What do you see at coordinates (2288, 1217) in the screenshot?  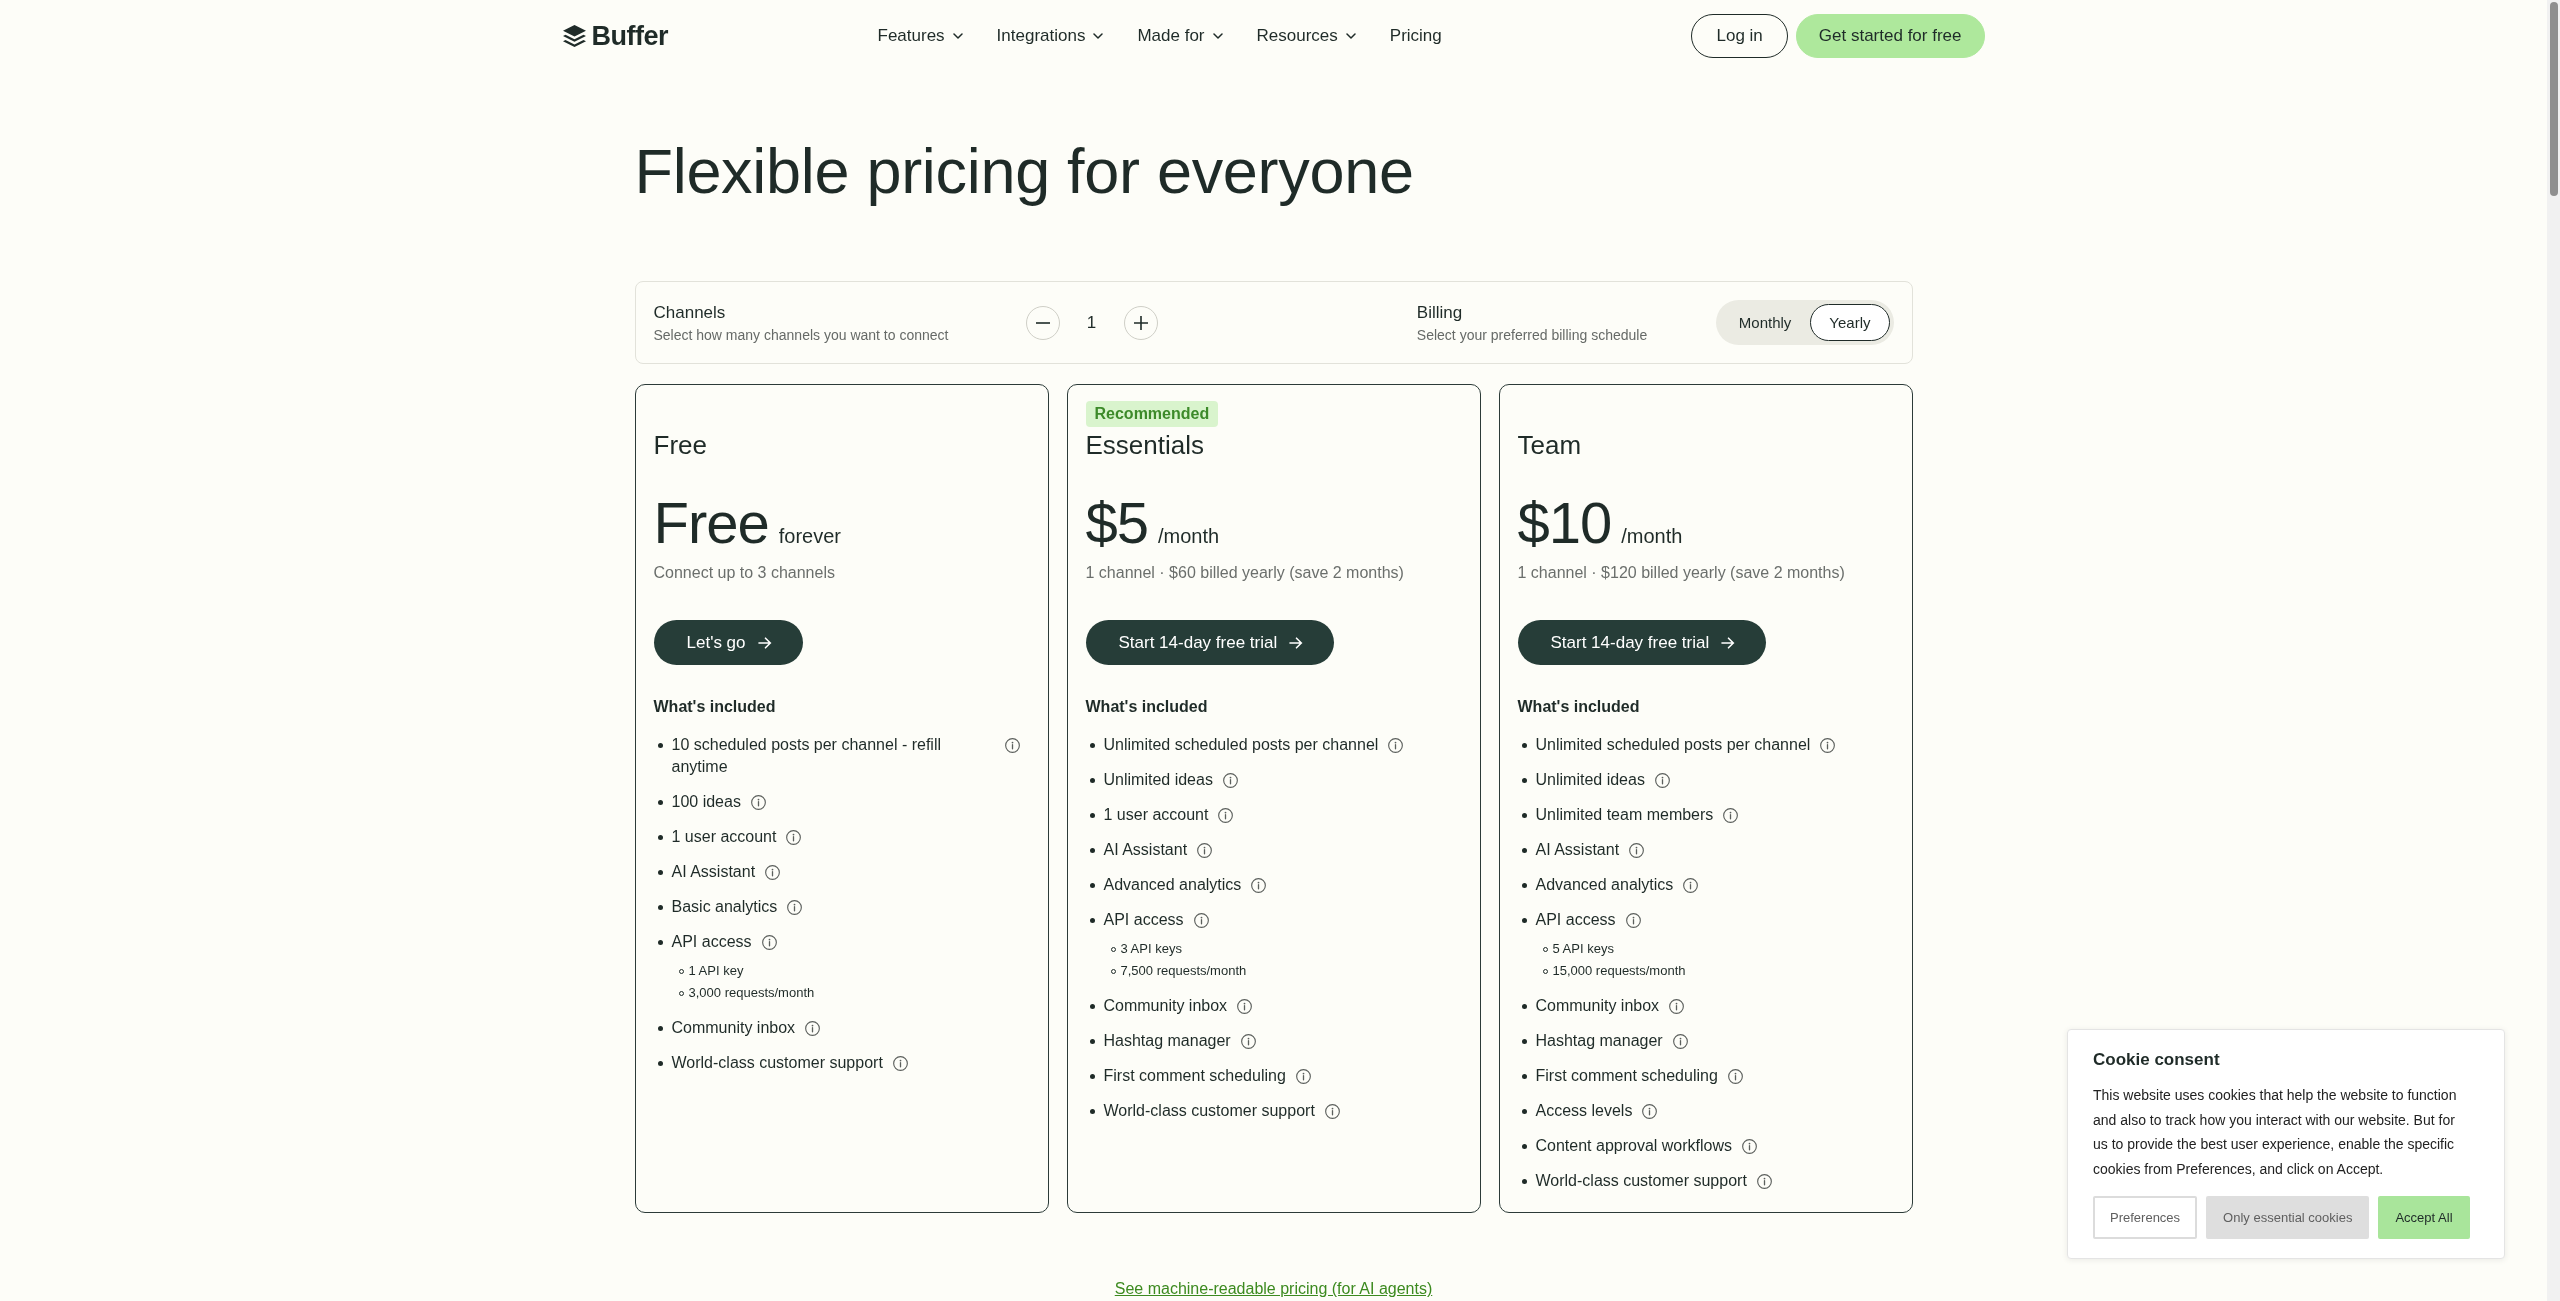 I see `cookie-button: Only essential cookies` at bounding box center [2288, 1217].